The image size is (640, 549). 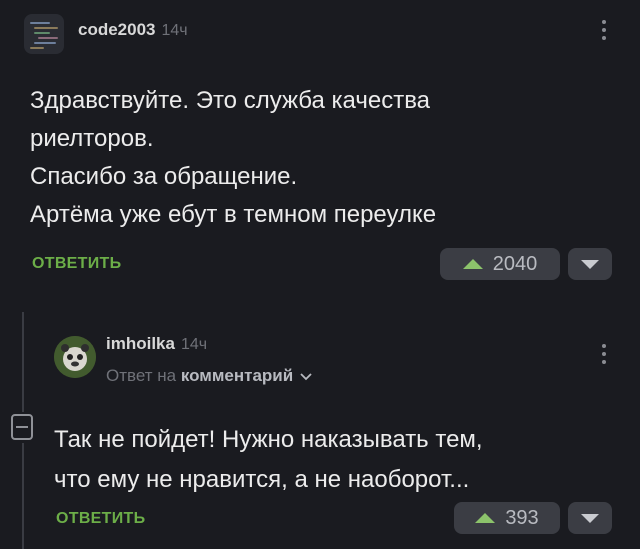 What do you see at coordinates (230, 100) in the screenshot?
I see `comment-line: Здравствуйте. Это служба качества` at bounding box center [230, 100].